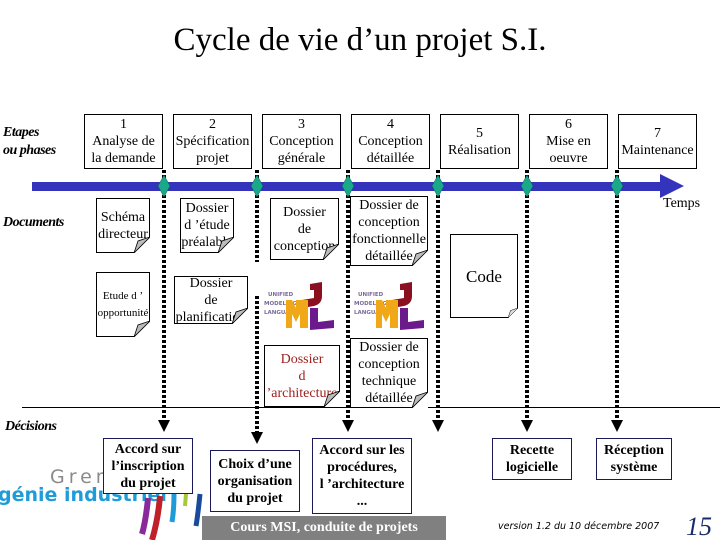 The height and width of the screenshot is (542, 720). What do you see at coordinates (532, 467) in the screenshot?
I see `decision-text: logicielle` at bounding box center [532, 467].